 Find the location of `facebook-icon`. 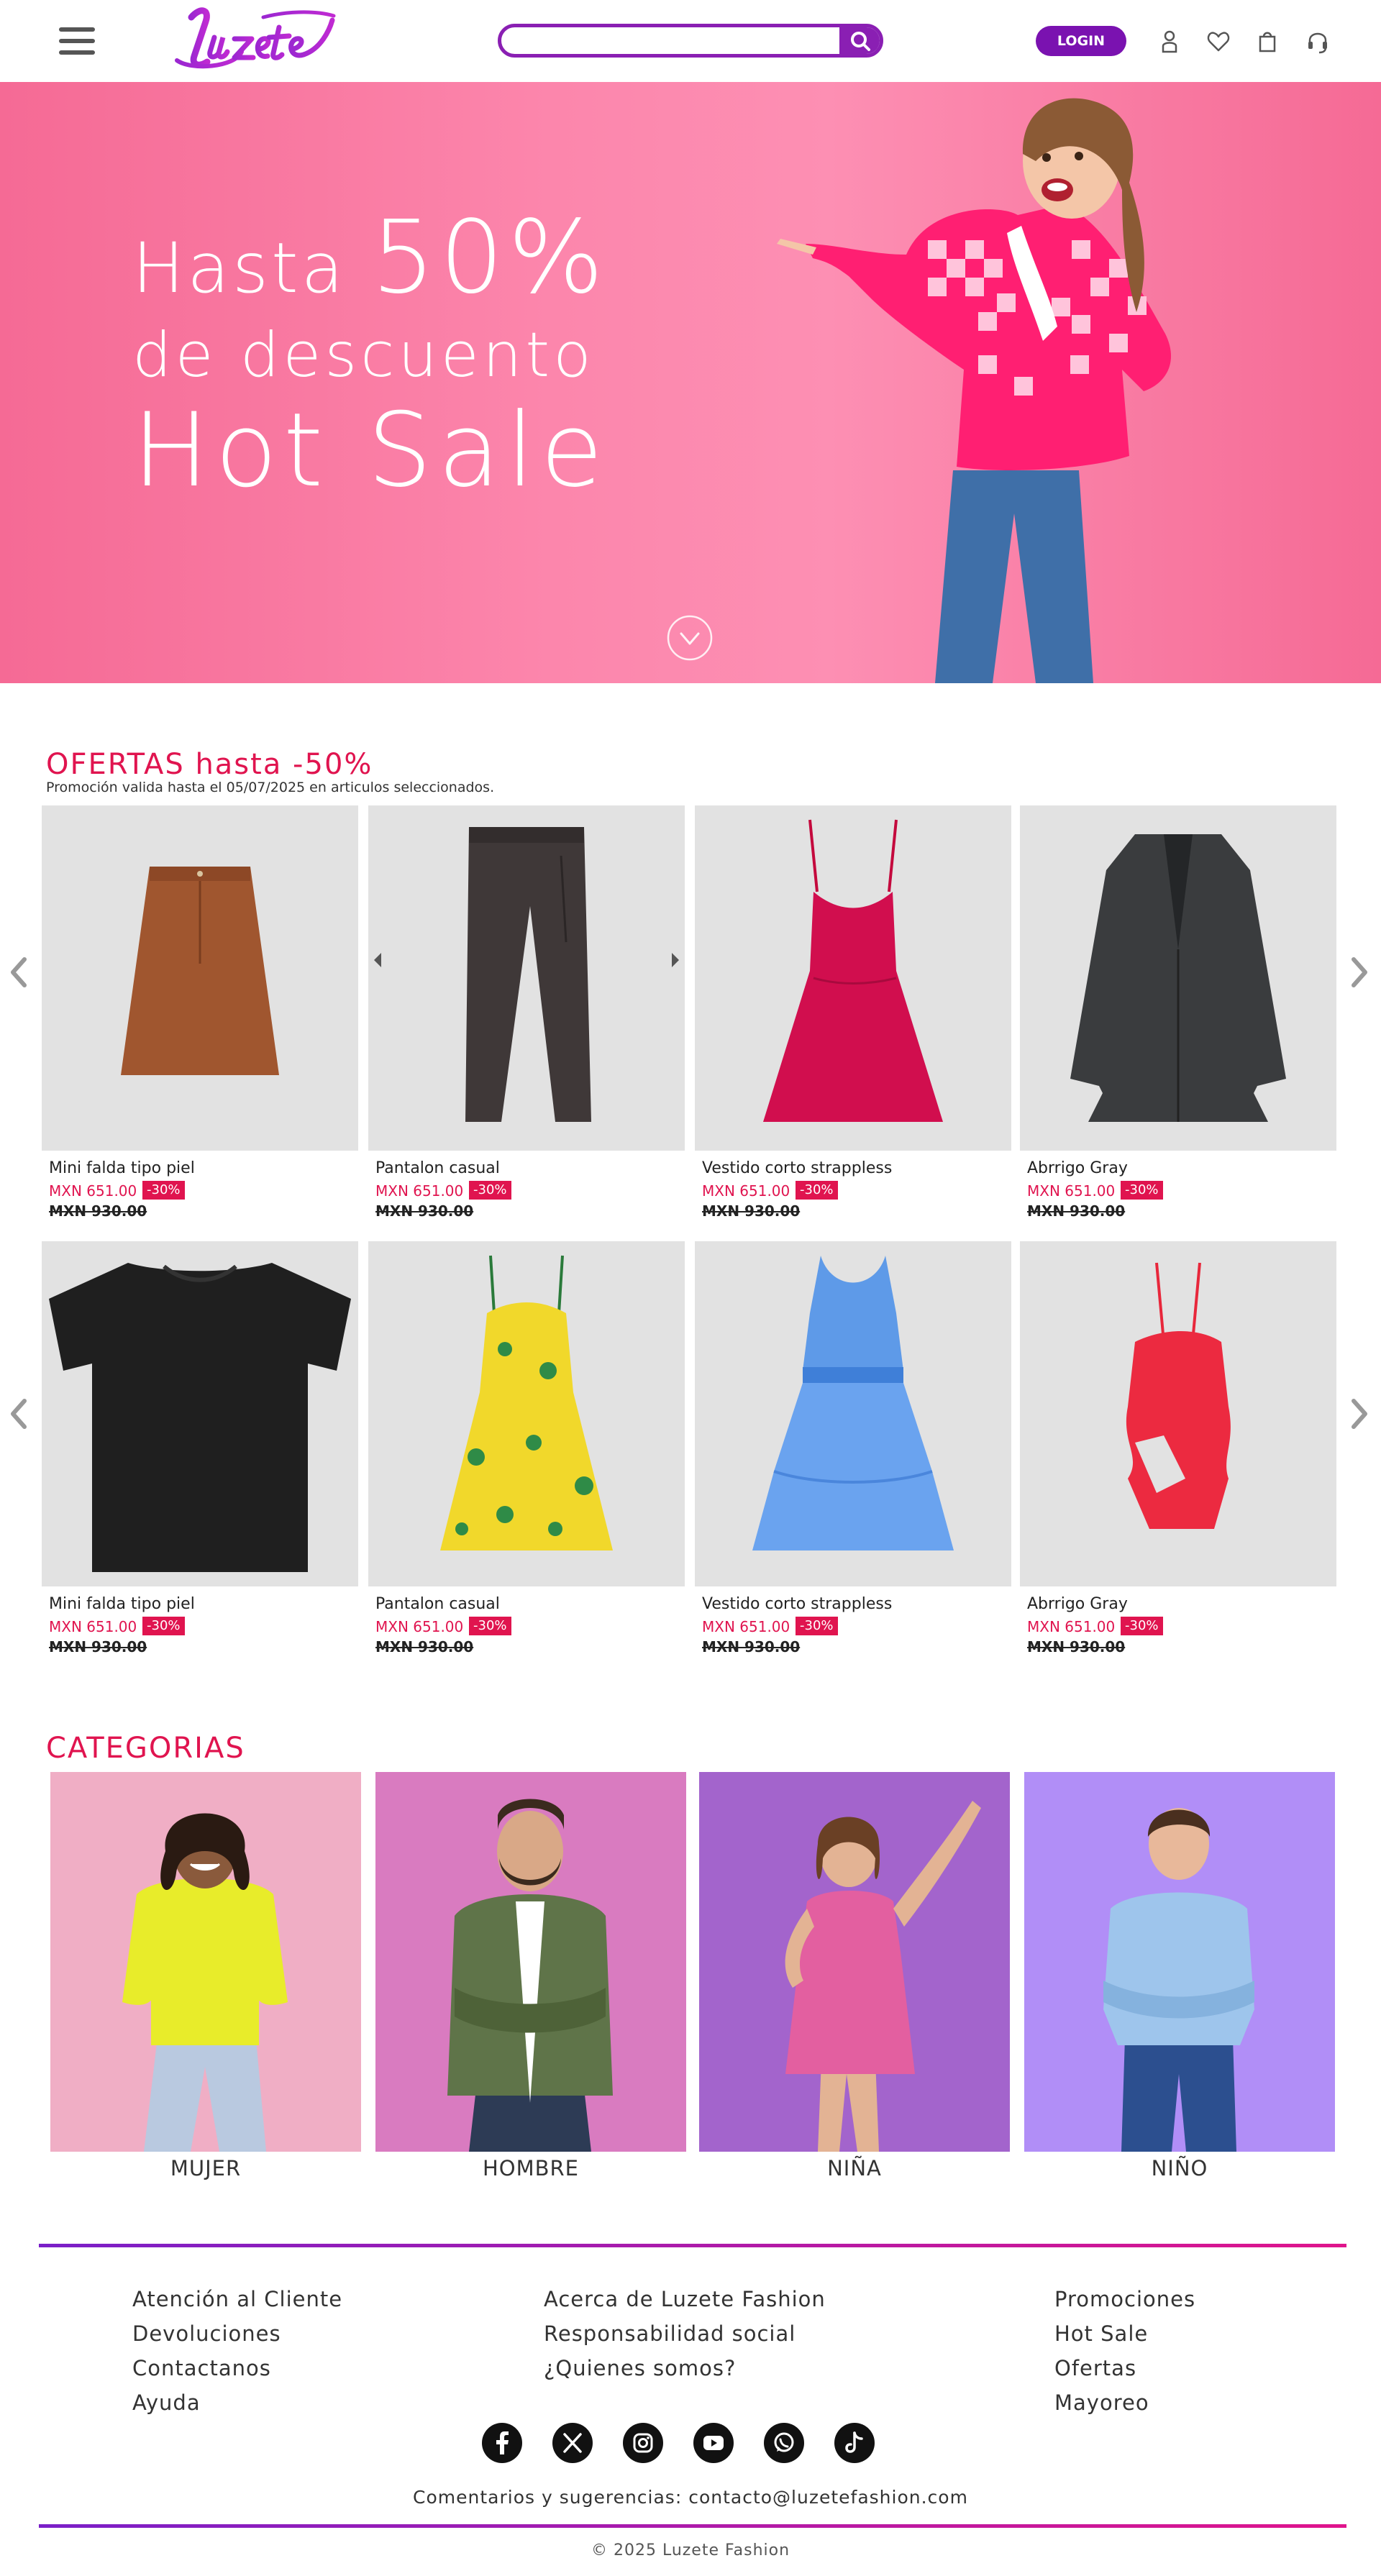

facebook-icon is located at coordinates (502, 2443).